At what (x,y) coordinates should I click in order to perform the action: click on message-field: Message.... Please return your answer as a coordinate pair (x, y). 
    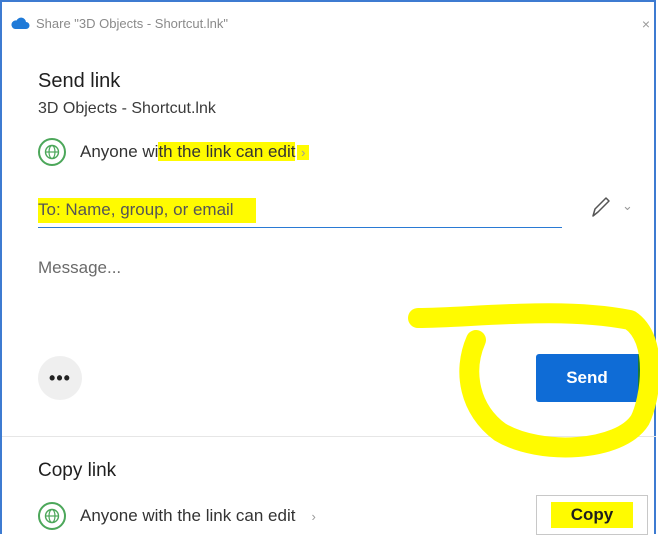
    Looking at the image, I should click on (79, 268).